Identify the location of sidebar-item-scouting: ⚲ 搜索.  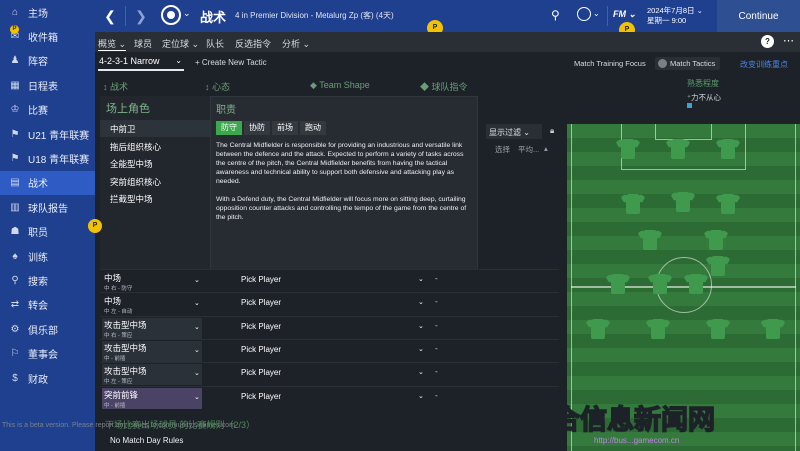
(47, 280).